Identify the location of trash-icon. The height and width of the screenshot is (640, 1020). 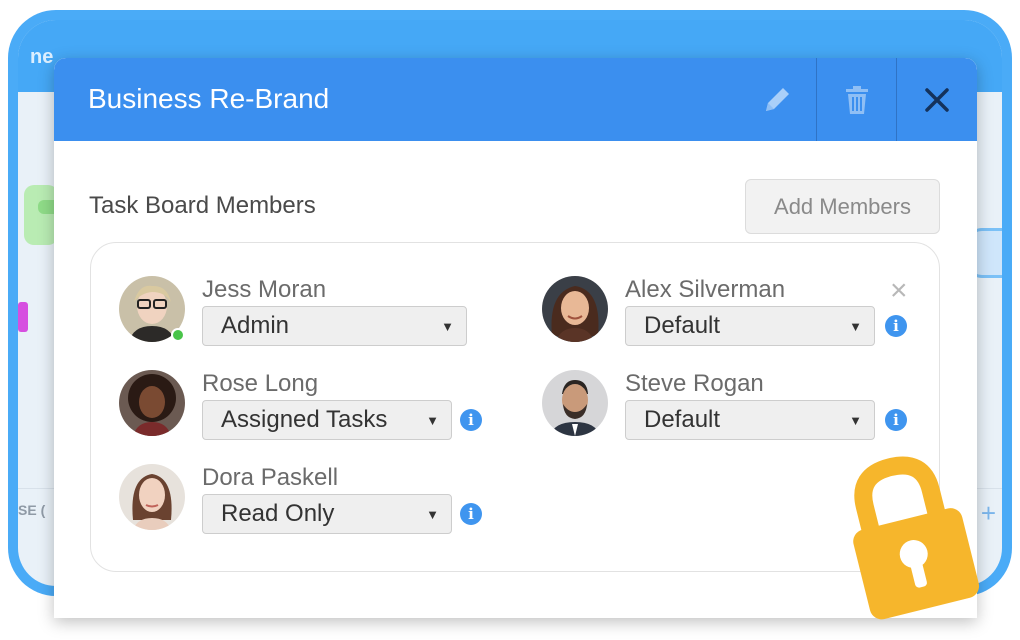
(857, 99).